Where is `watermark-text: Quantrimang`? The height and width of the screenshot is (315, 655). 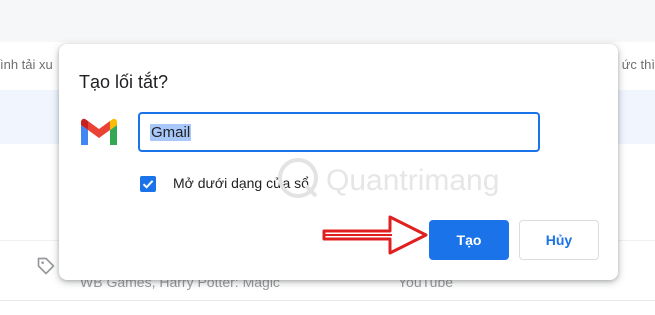 watermark-text: Quantrimang is located at coordinates (412, 180).